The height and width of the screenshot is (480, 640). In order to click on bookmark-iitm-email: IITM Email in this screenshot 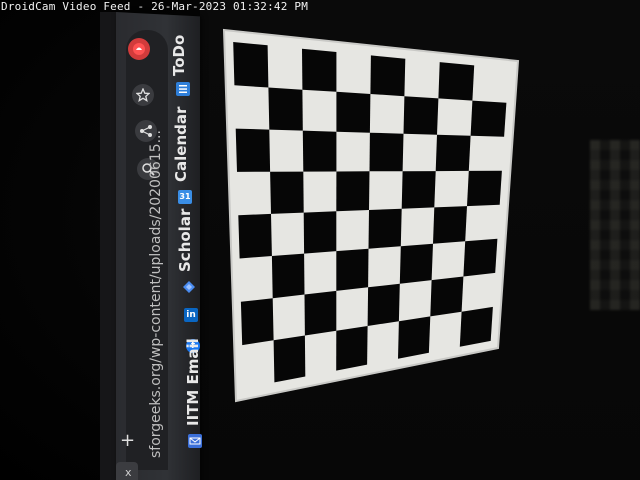, I will do `click(193, 382)`.